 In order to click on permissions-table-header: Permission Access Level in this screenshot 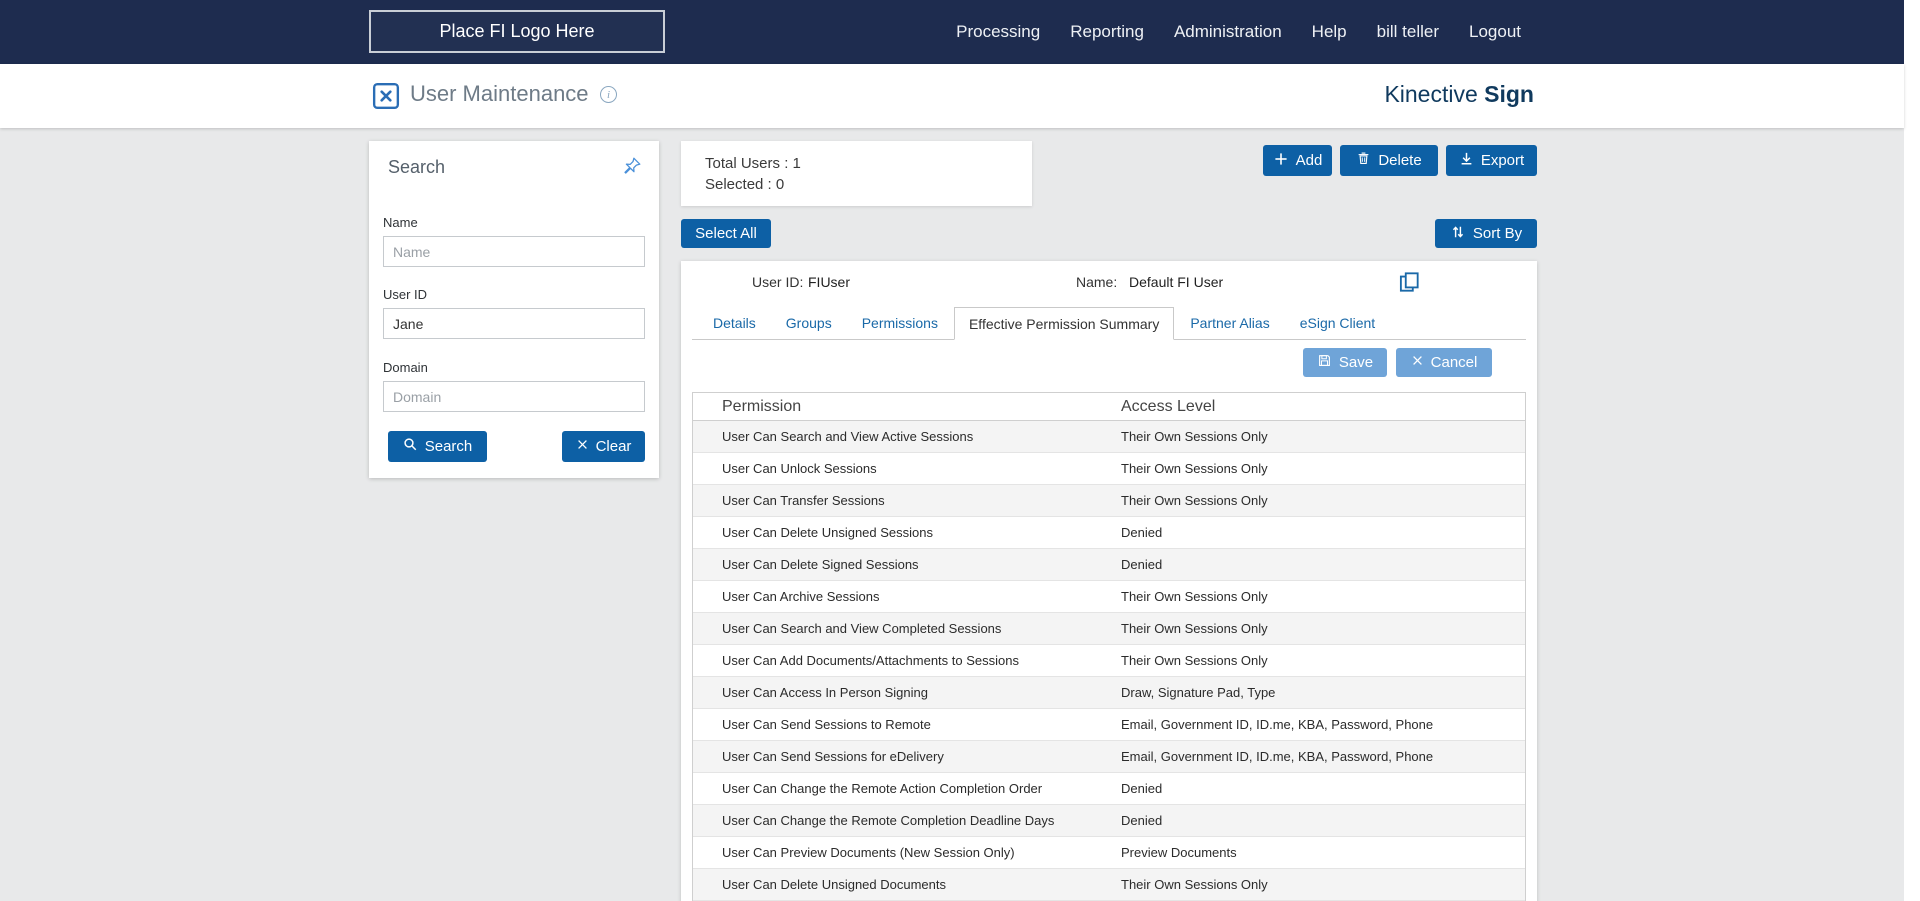, I will do `click(1109, 407)`.